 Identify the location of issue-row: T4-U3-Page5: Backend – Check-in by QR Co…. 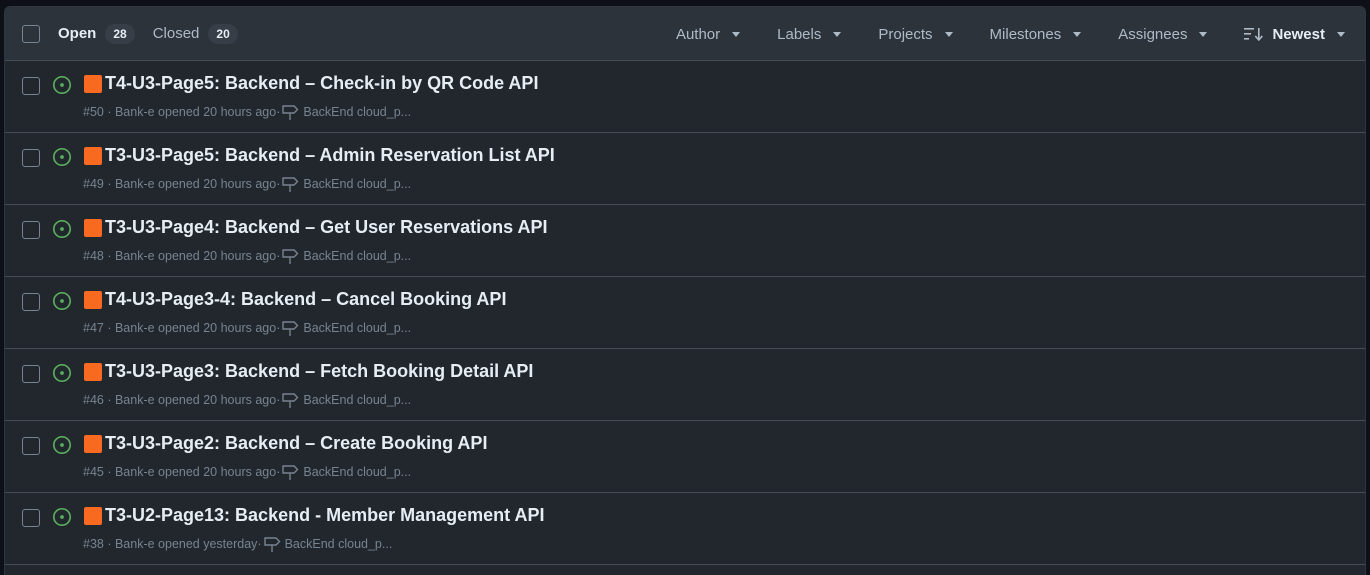
(685, 97).